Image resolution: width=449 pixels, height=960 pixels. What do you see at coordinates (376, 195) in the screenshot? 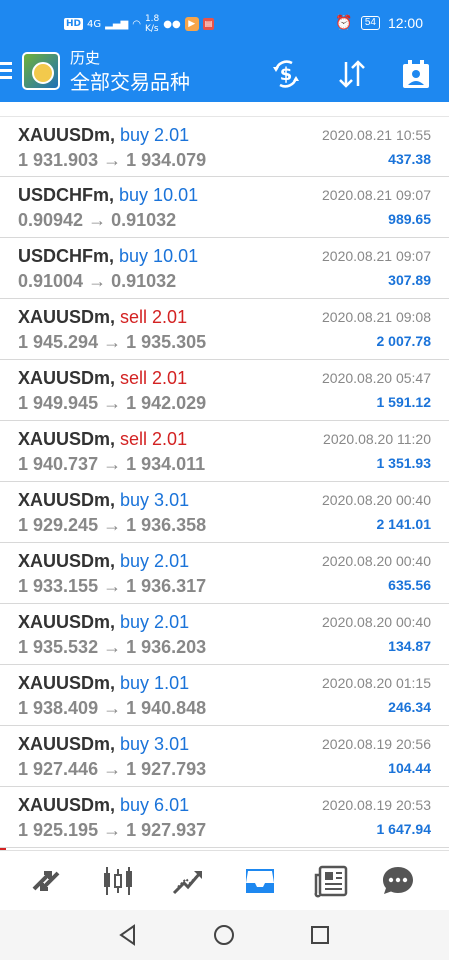
I see `trade-datetime: 2020.08.21 09:07` at bounding box center [376, 195].